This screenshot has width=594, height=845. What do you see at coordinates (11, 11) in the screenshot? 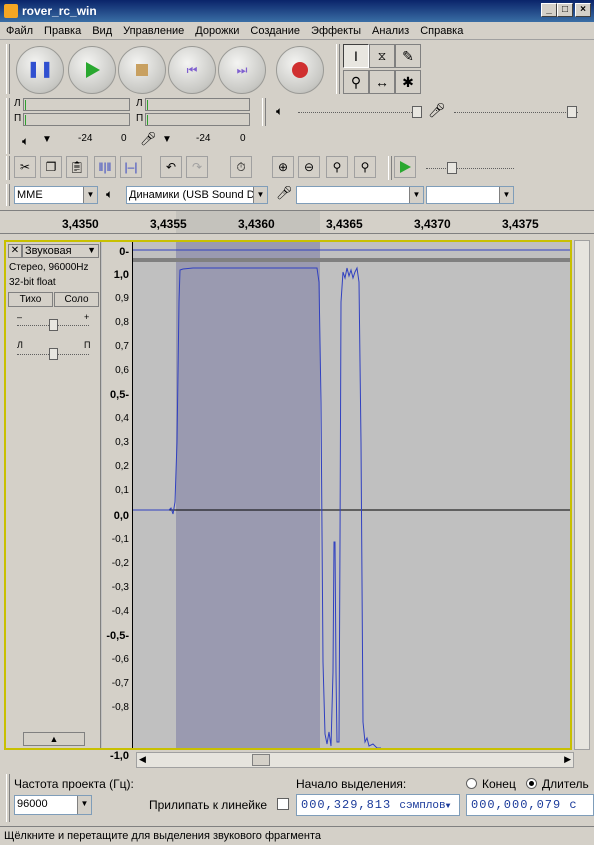
I see `app-icon` at bounding box center [11, 11].